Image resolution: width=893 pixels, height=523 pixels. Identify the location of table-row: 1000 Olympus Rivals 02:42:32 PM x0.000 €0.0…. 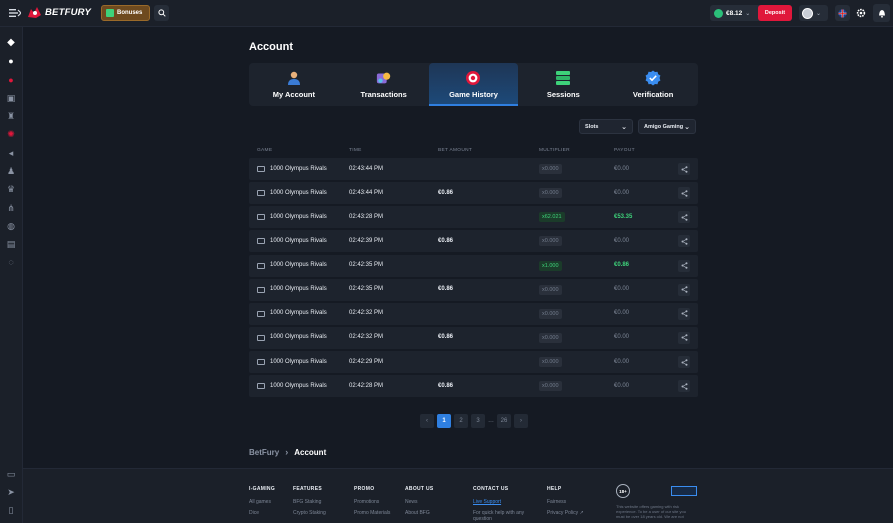
(473, 313).